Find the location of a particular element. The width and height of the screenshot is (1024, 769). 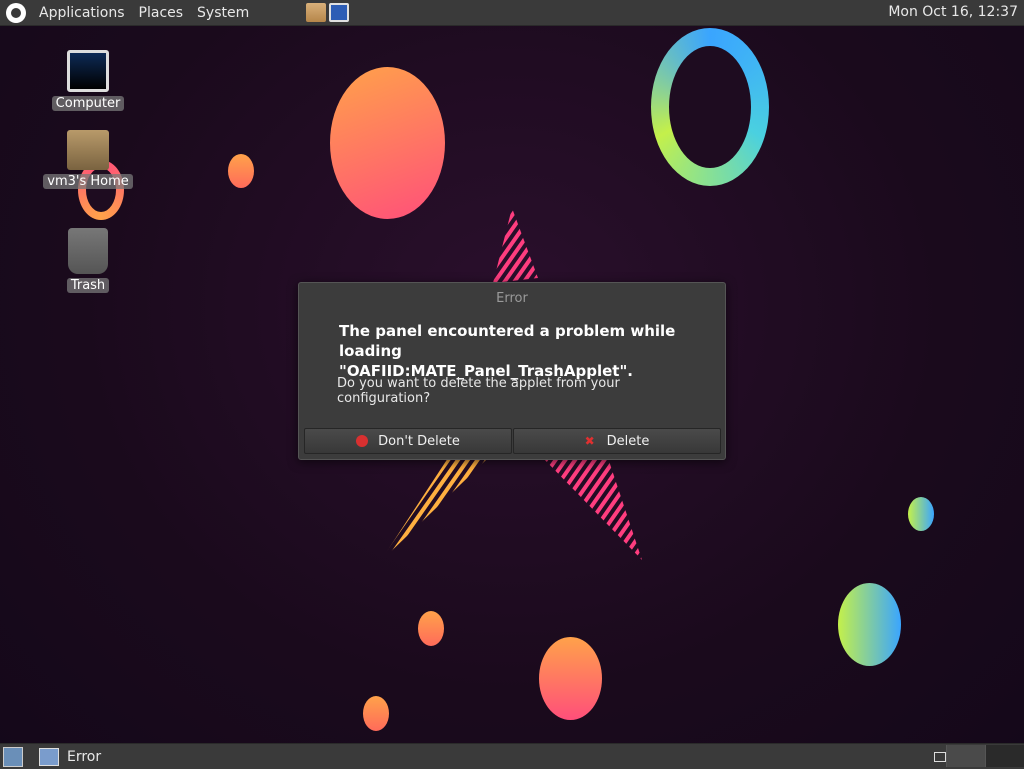

workspace-switcher is located at coordinates (985, 756).